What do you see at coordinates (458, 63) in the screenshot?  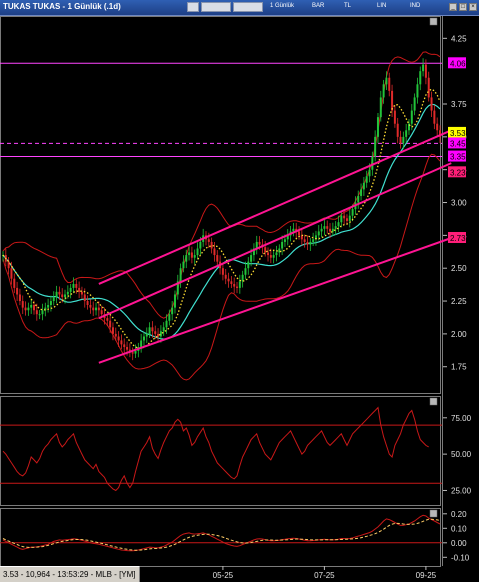 I see `price-label-text: 4.06` at bounding box center [458, 63].